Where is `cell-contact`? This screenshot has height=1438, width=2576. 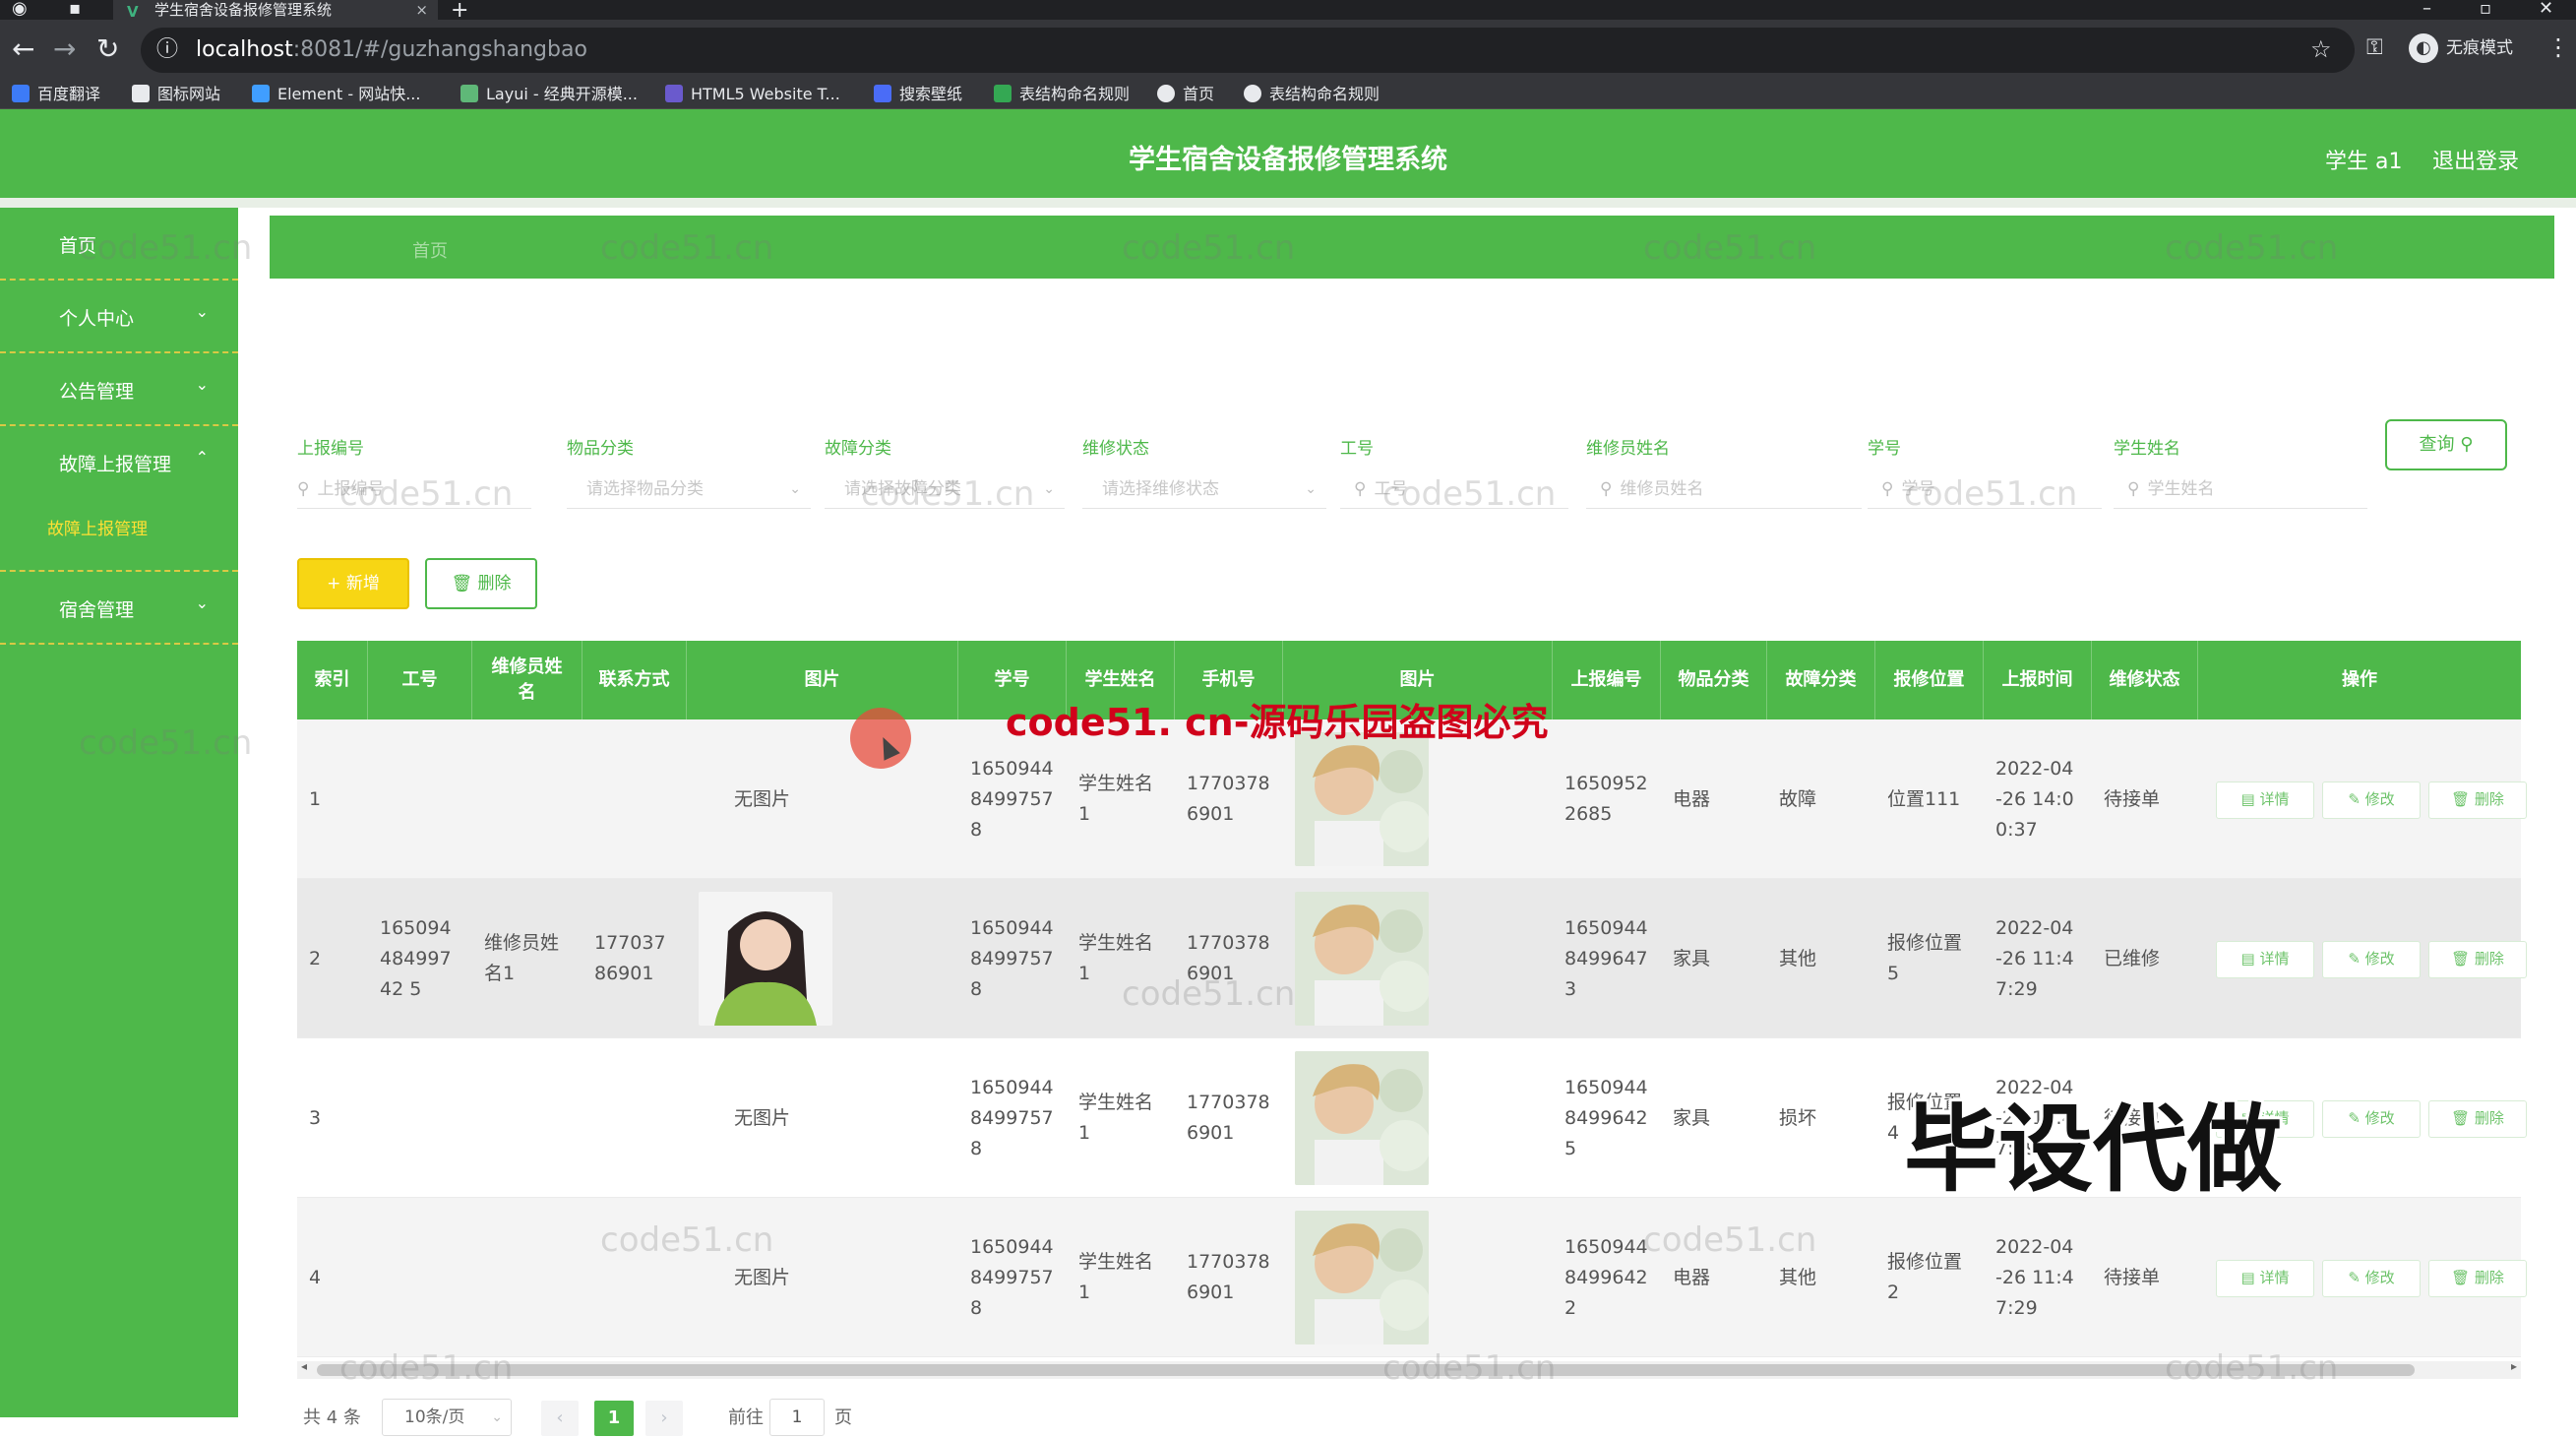 cell-contact is located at coordinates (635, 1277).